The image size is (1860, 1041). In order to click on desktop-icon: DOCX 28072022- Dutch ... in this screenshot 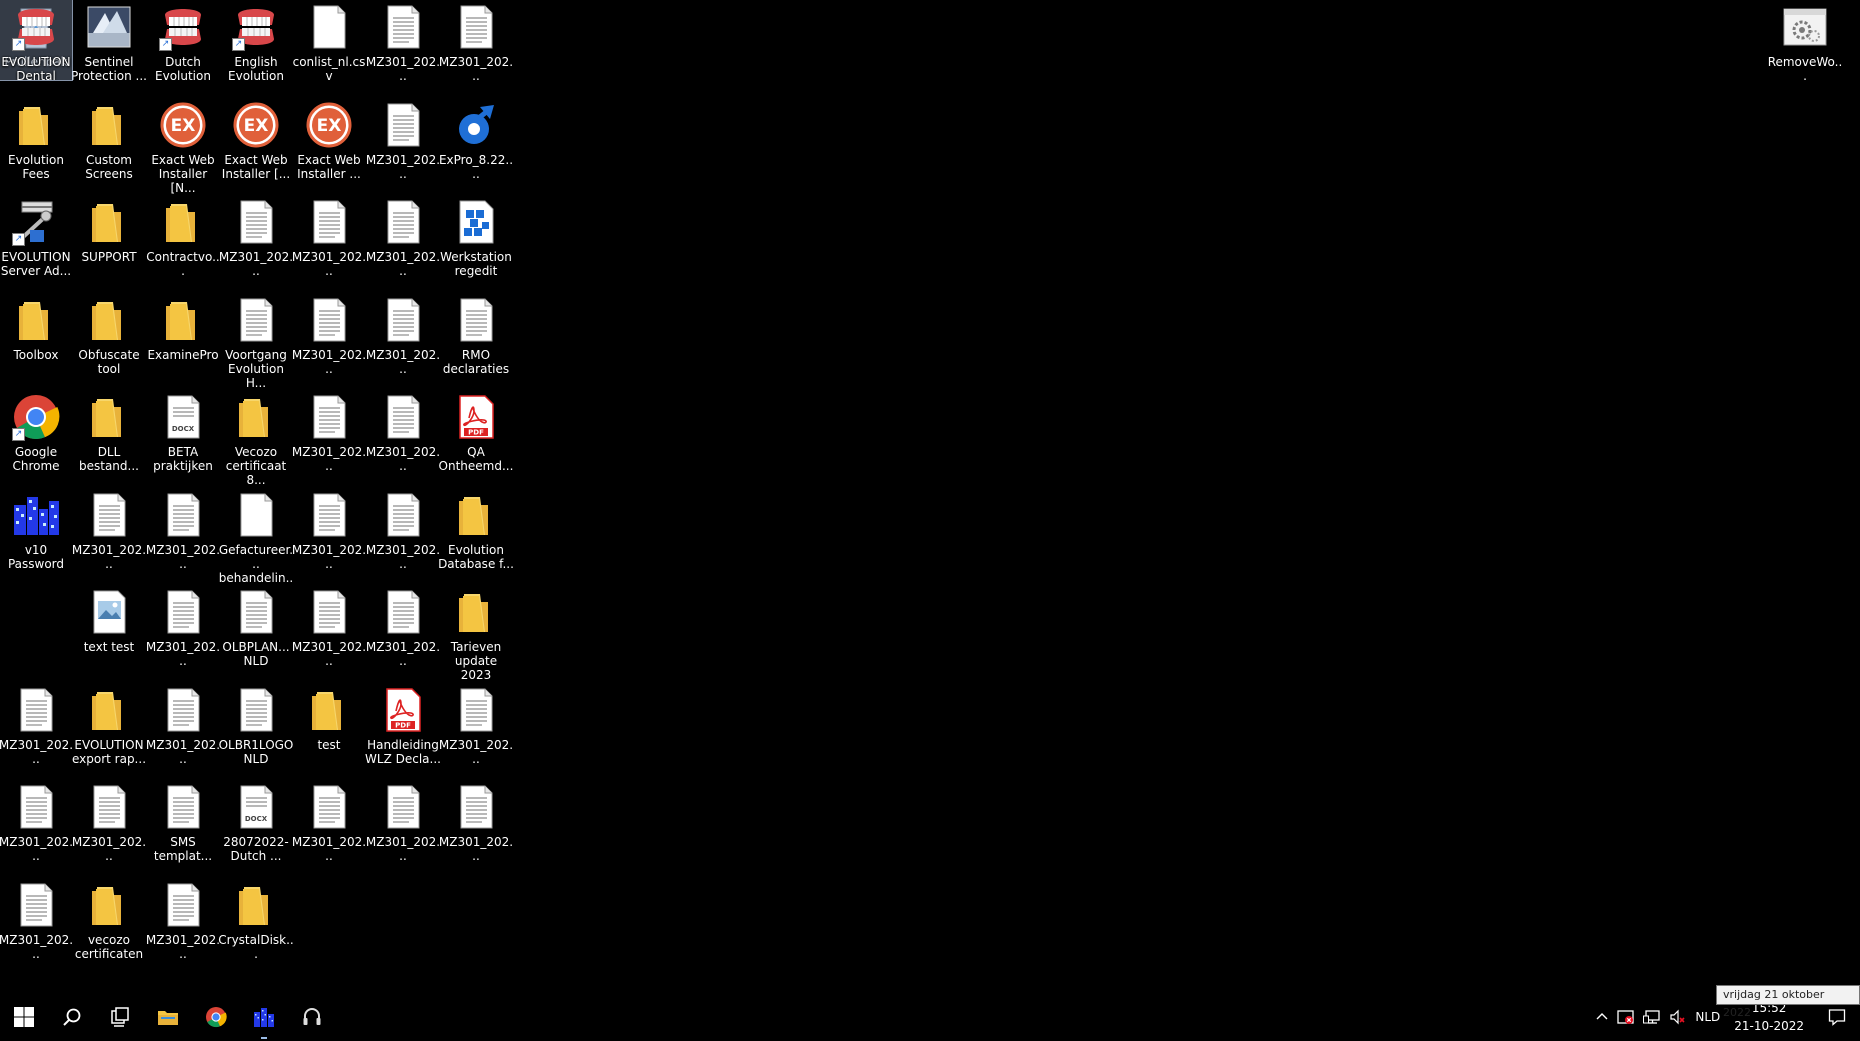, I will do `click(256, 823)`.